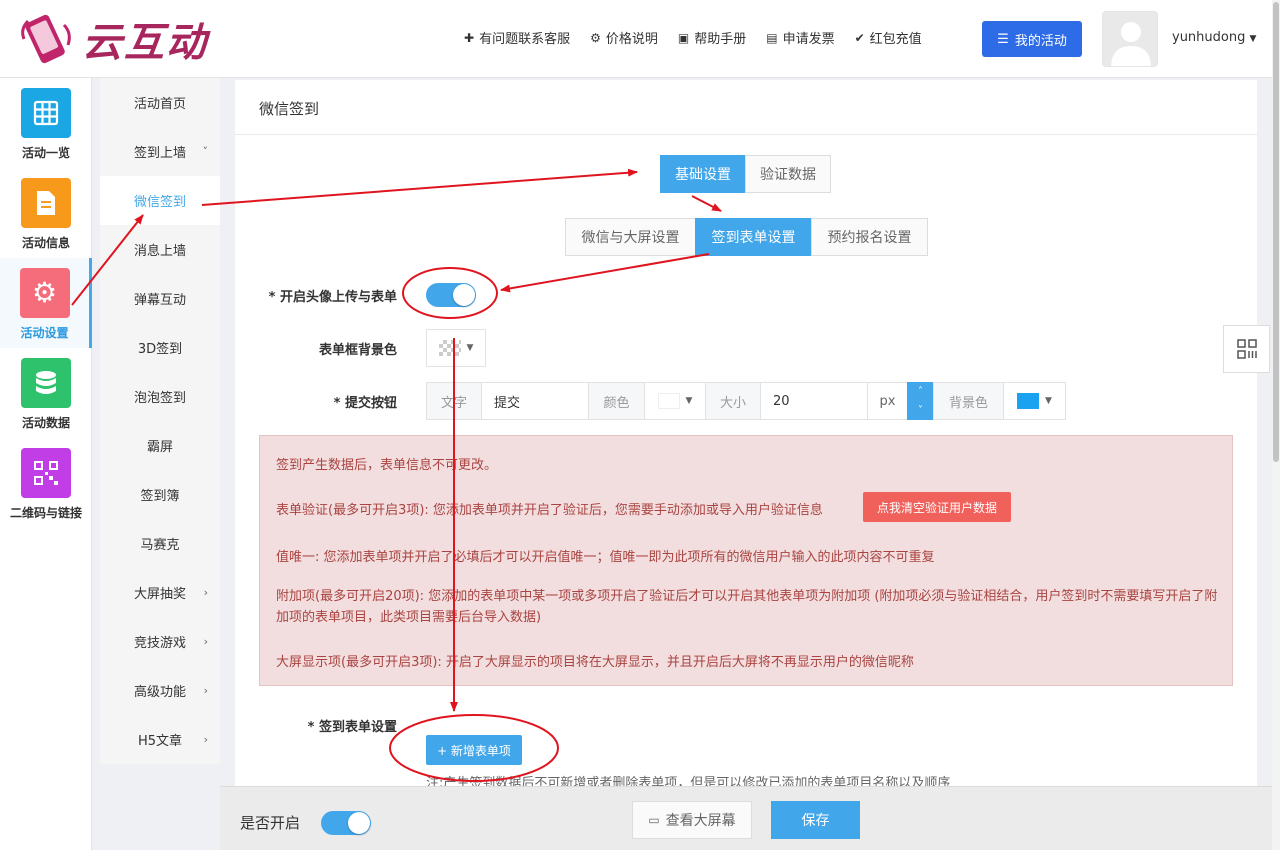 Image resolution: width=1280 pixels, height=850 pixels. I want to click on view-screen-button: ▭ 查看大屏幕, so click(692, 820).